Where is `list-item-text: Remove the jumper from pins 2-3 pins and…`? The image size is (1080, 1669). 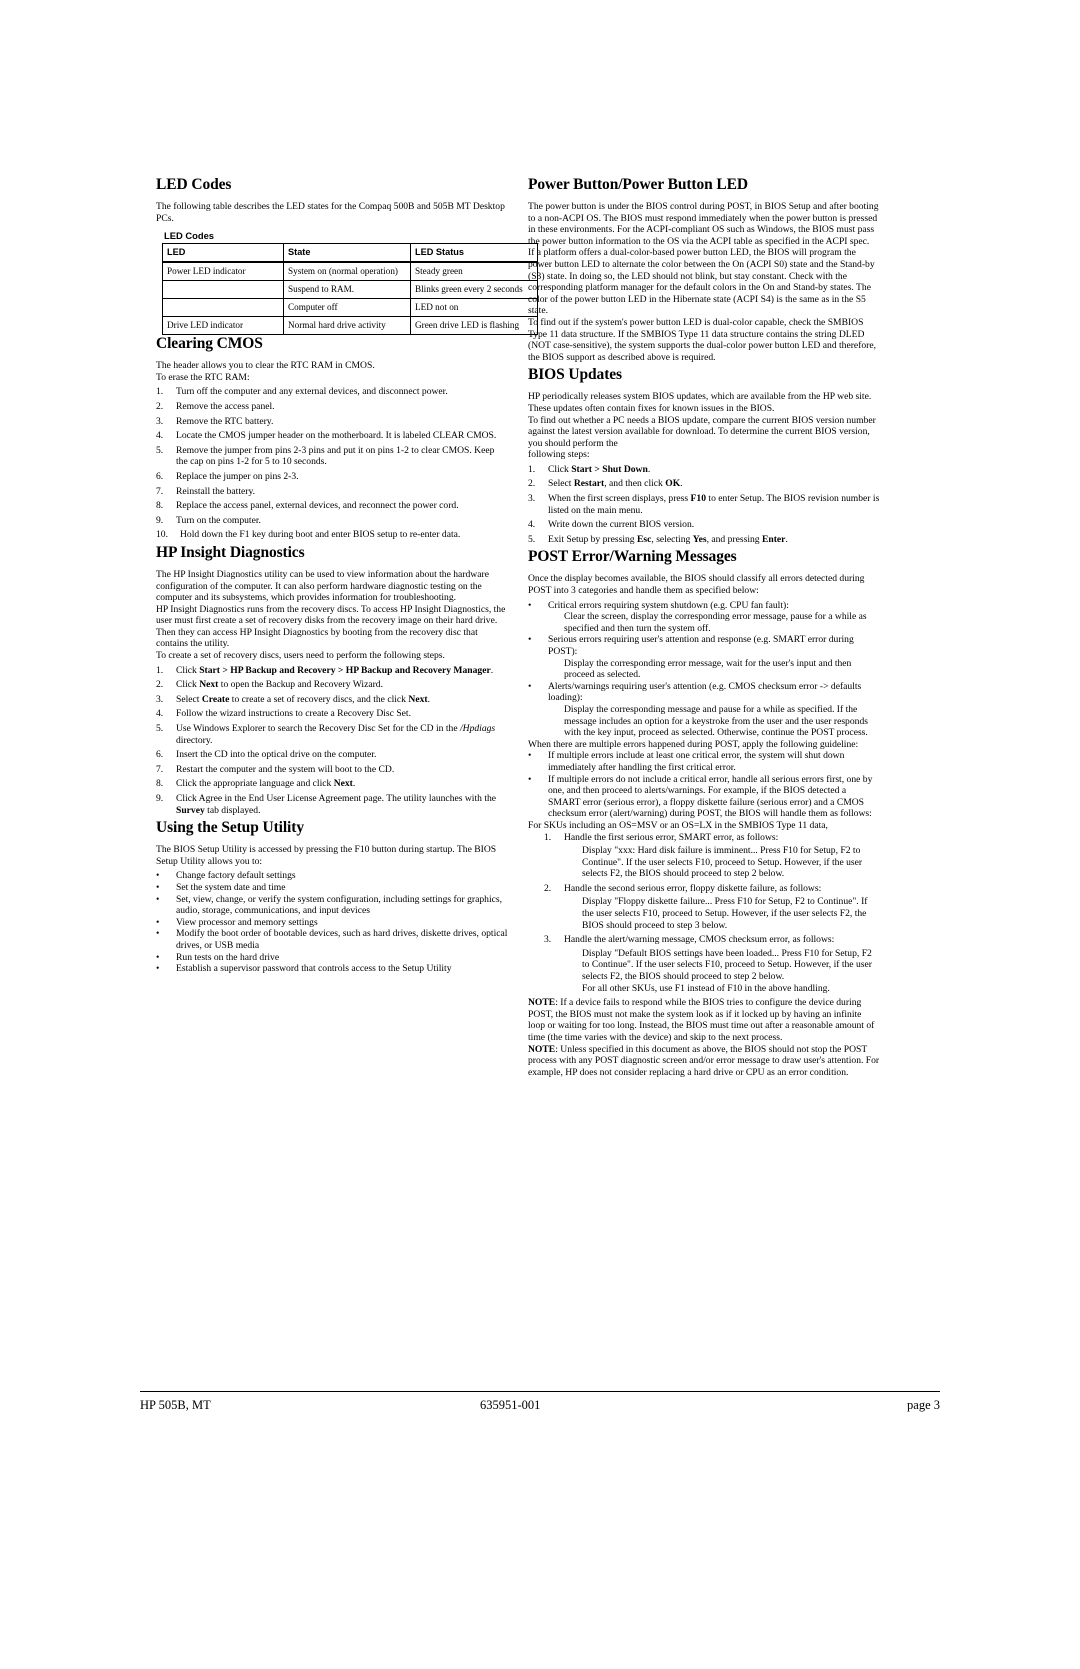
list-item-text: Remove the jumper from pins 2-3 pins and… is located at coordinates (335, 456).